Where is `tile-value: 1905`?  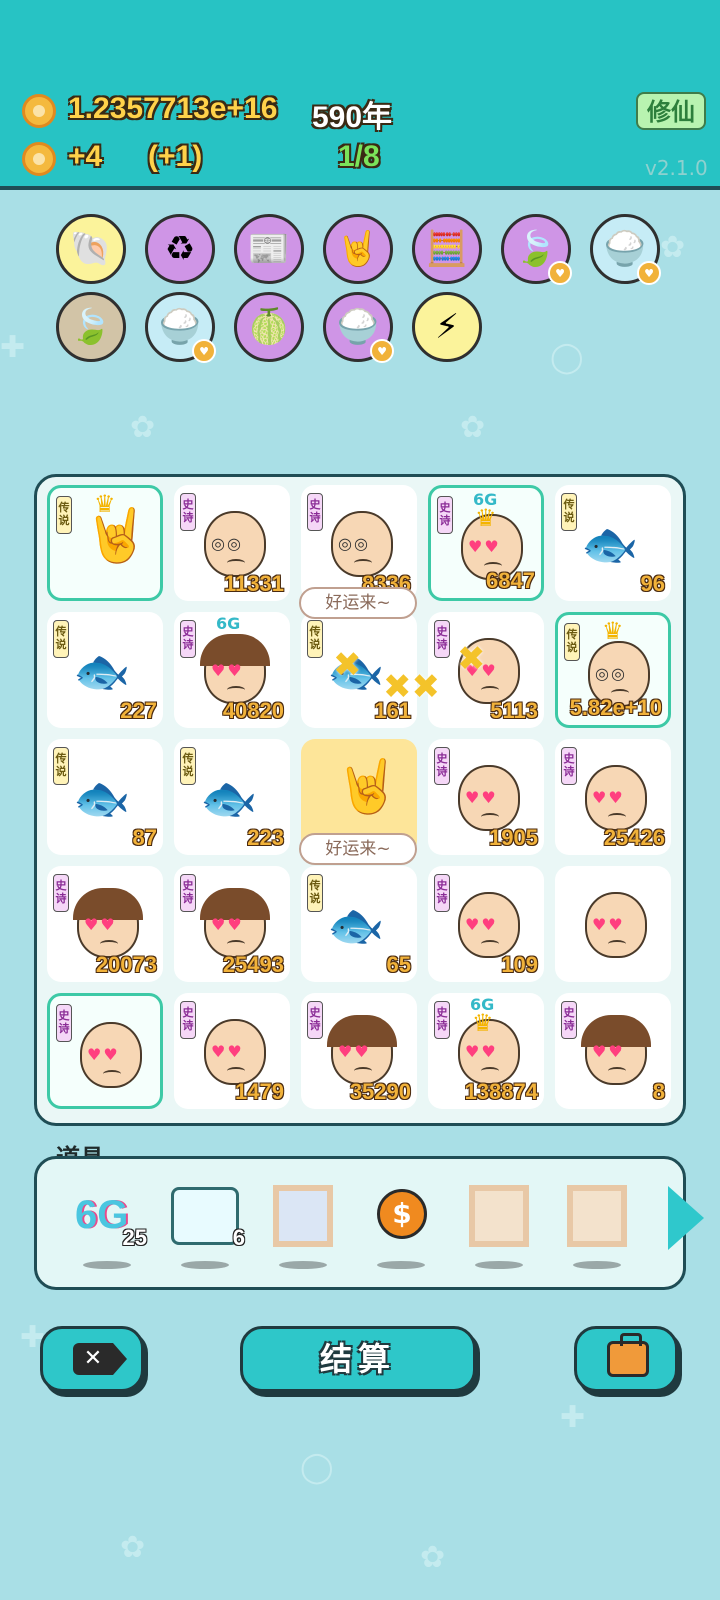
tile-value: 1905 is located at coordinates (513, 837).